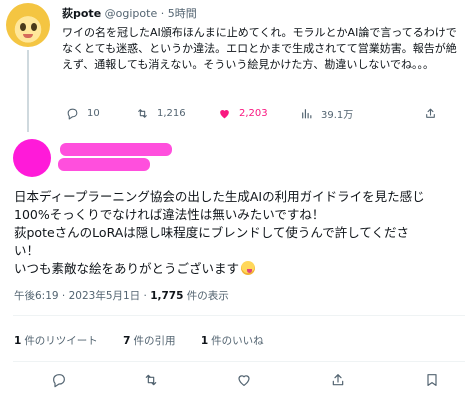 The width and height of the screenshot is (474, 400). What do you see at coordinates (28, 36) in the screenshot?
I see `avatar-mouth` at bounding box center [28, 36].